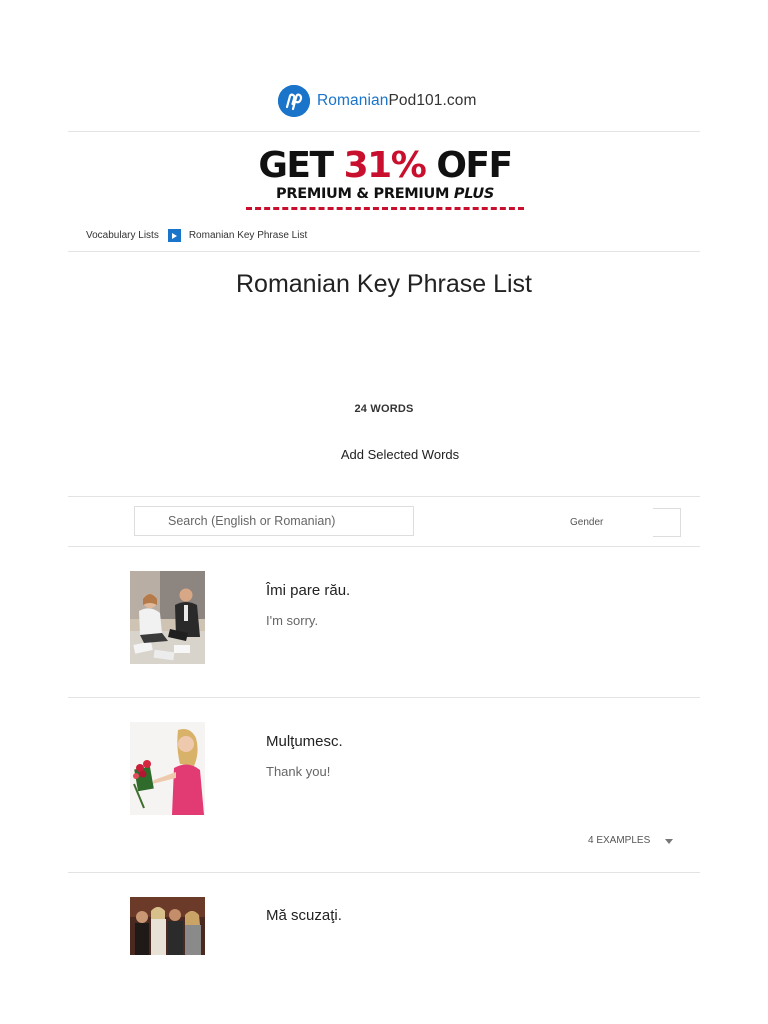  What do you see at coordinates (587, 522) in the screenshot?
I see `gender-filter-label: Gender` at bounding box center [587, 522].